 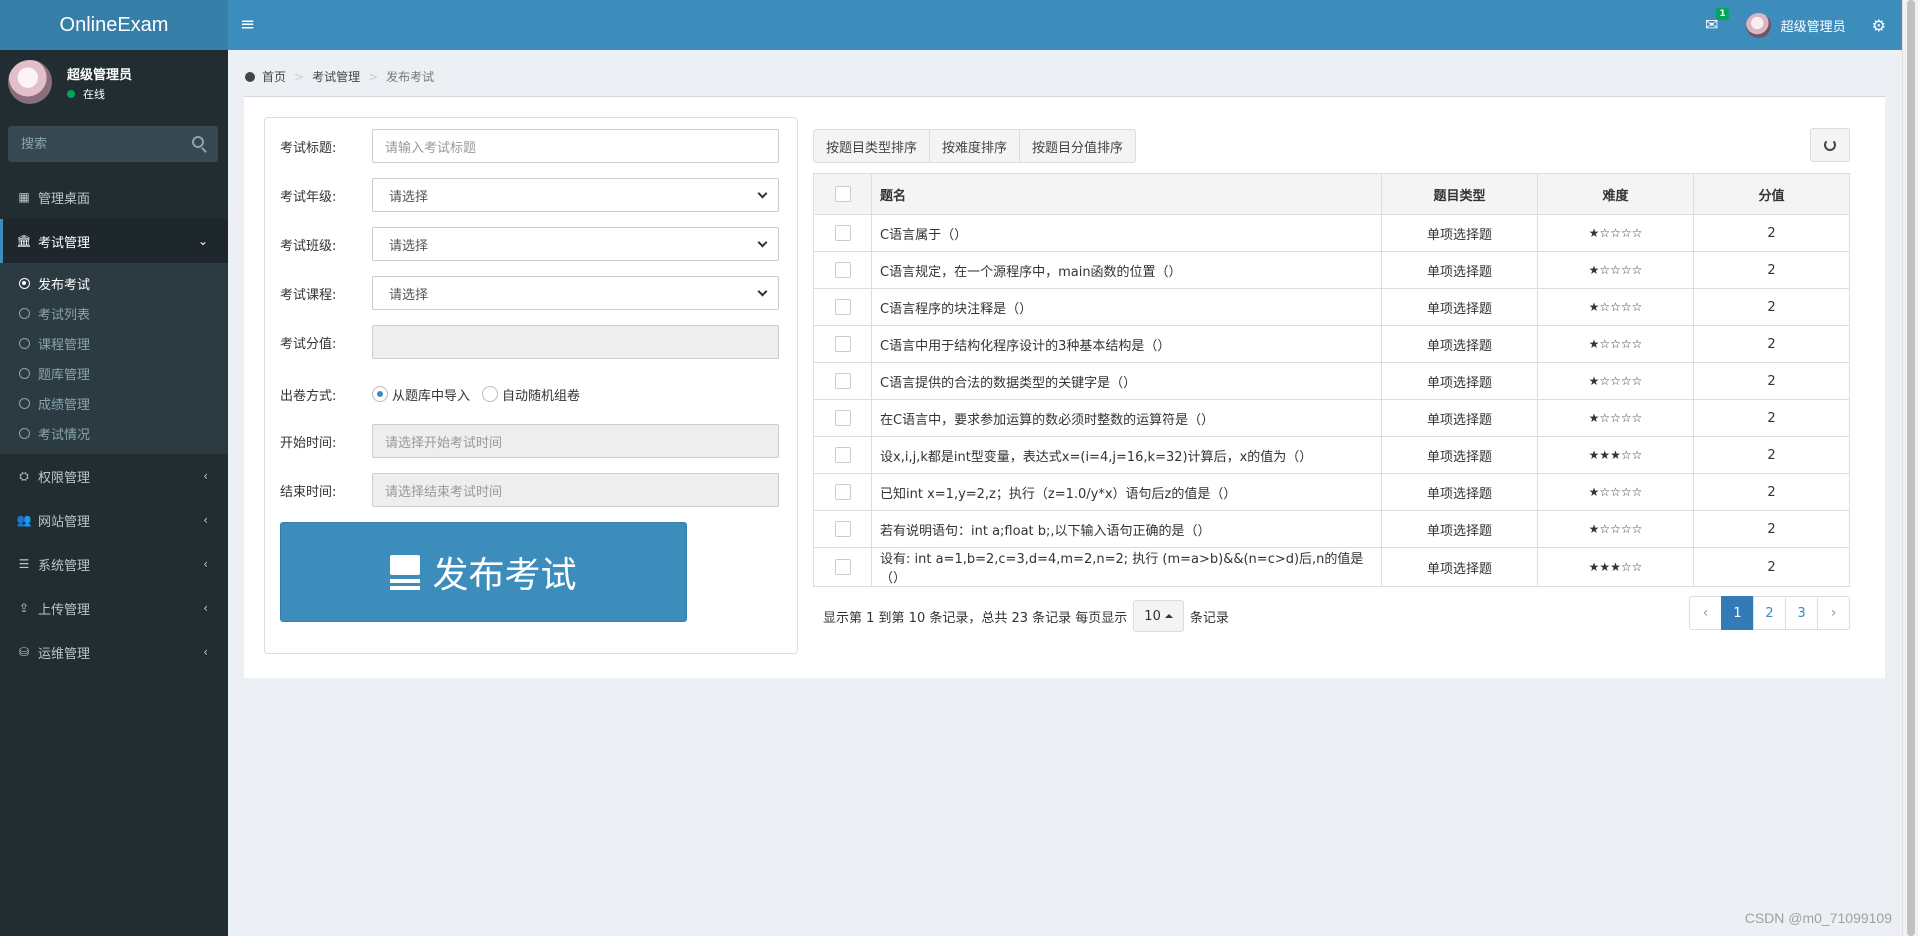 I want to click on exam-grade-select: 请选择, so click(x=575, y=195).